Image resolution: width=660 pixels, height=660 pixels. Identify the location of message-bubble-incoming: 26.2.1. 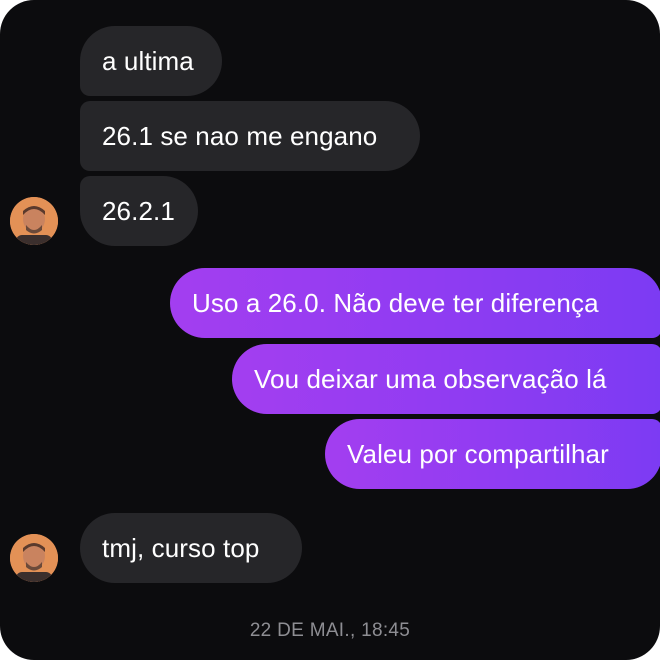
(139, 211).